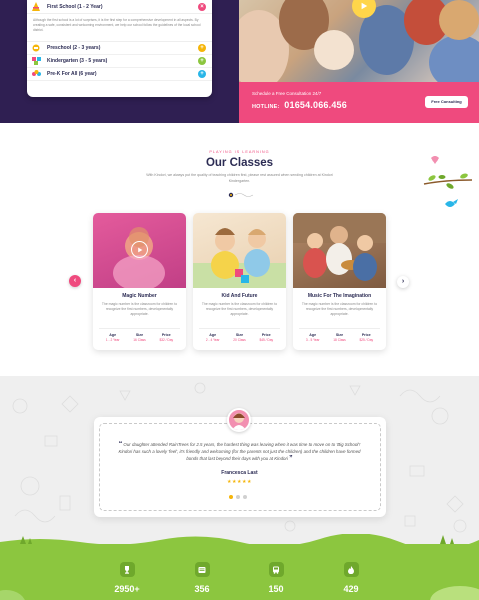 Image resolution: width=479 pixels, height=600 pixels. What do you see at coordinates (127, 569) in the screenshot?
I see `trophy-icon` at bounding box center [127, 569].